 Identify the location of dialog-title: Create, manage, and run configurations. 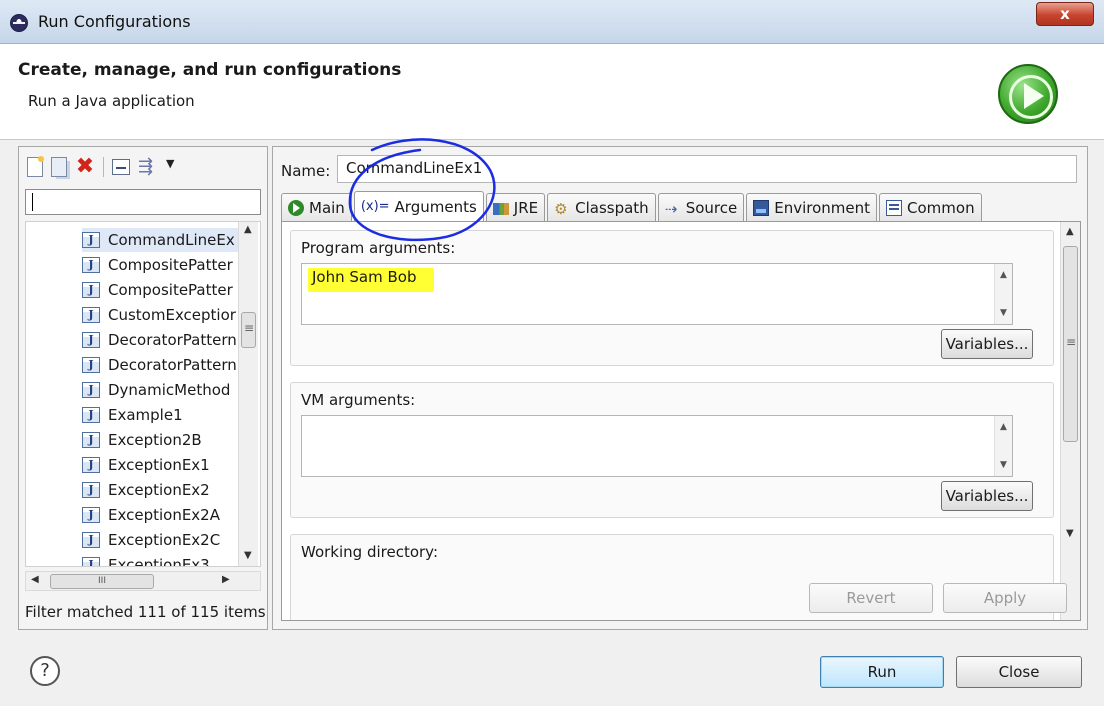
(210, 70).